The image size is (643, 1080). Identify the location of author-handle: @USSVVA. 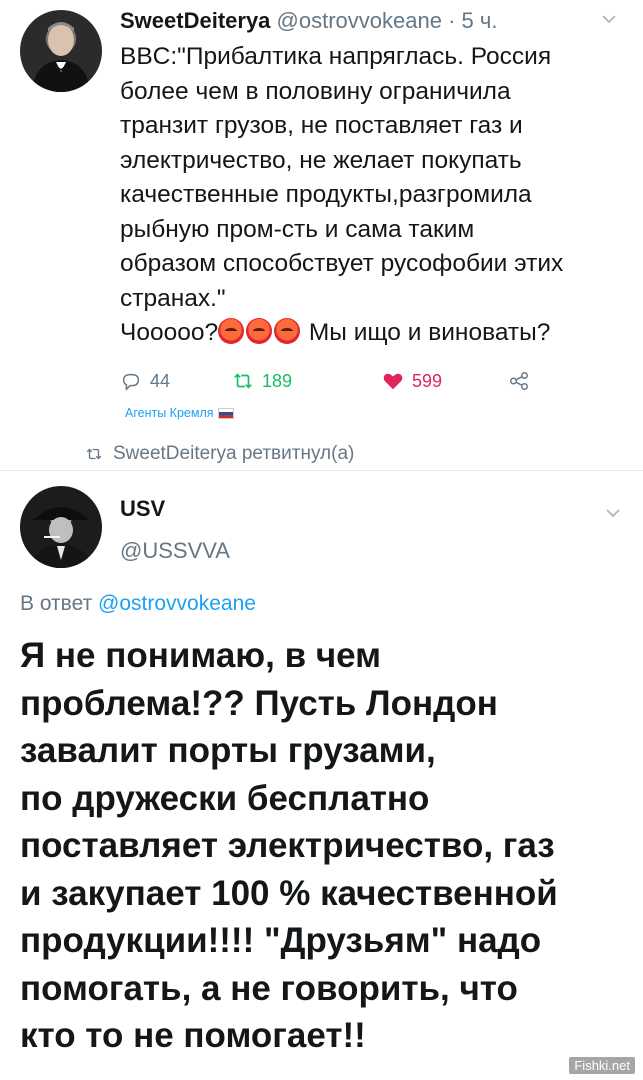
(175, 551).